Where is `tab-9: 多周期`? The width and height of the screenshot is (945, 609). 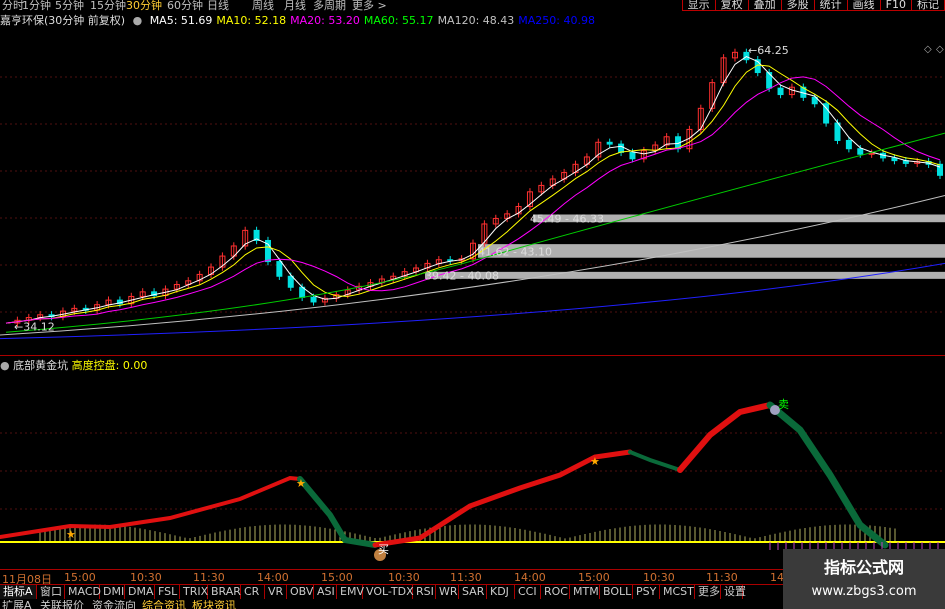 tab-9: 多周期 is located at coordinates (329, 6).